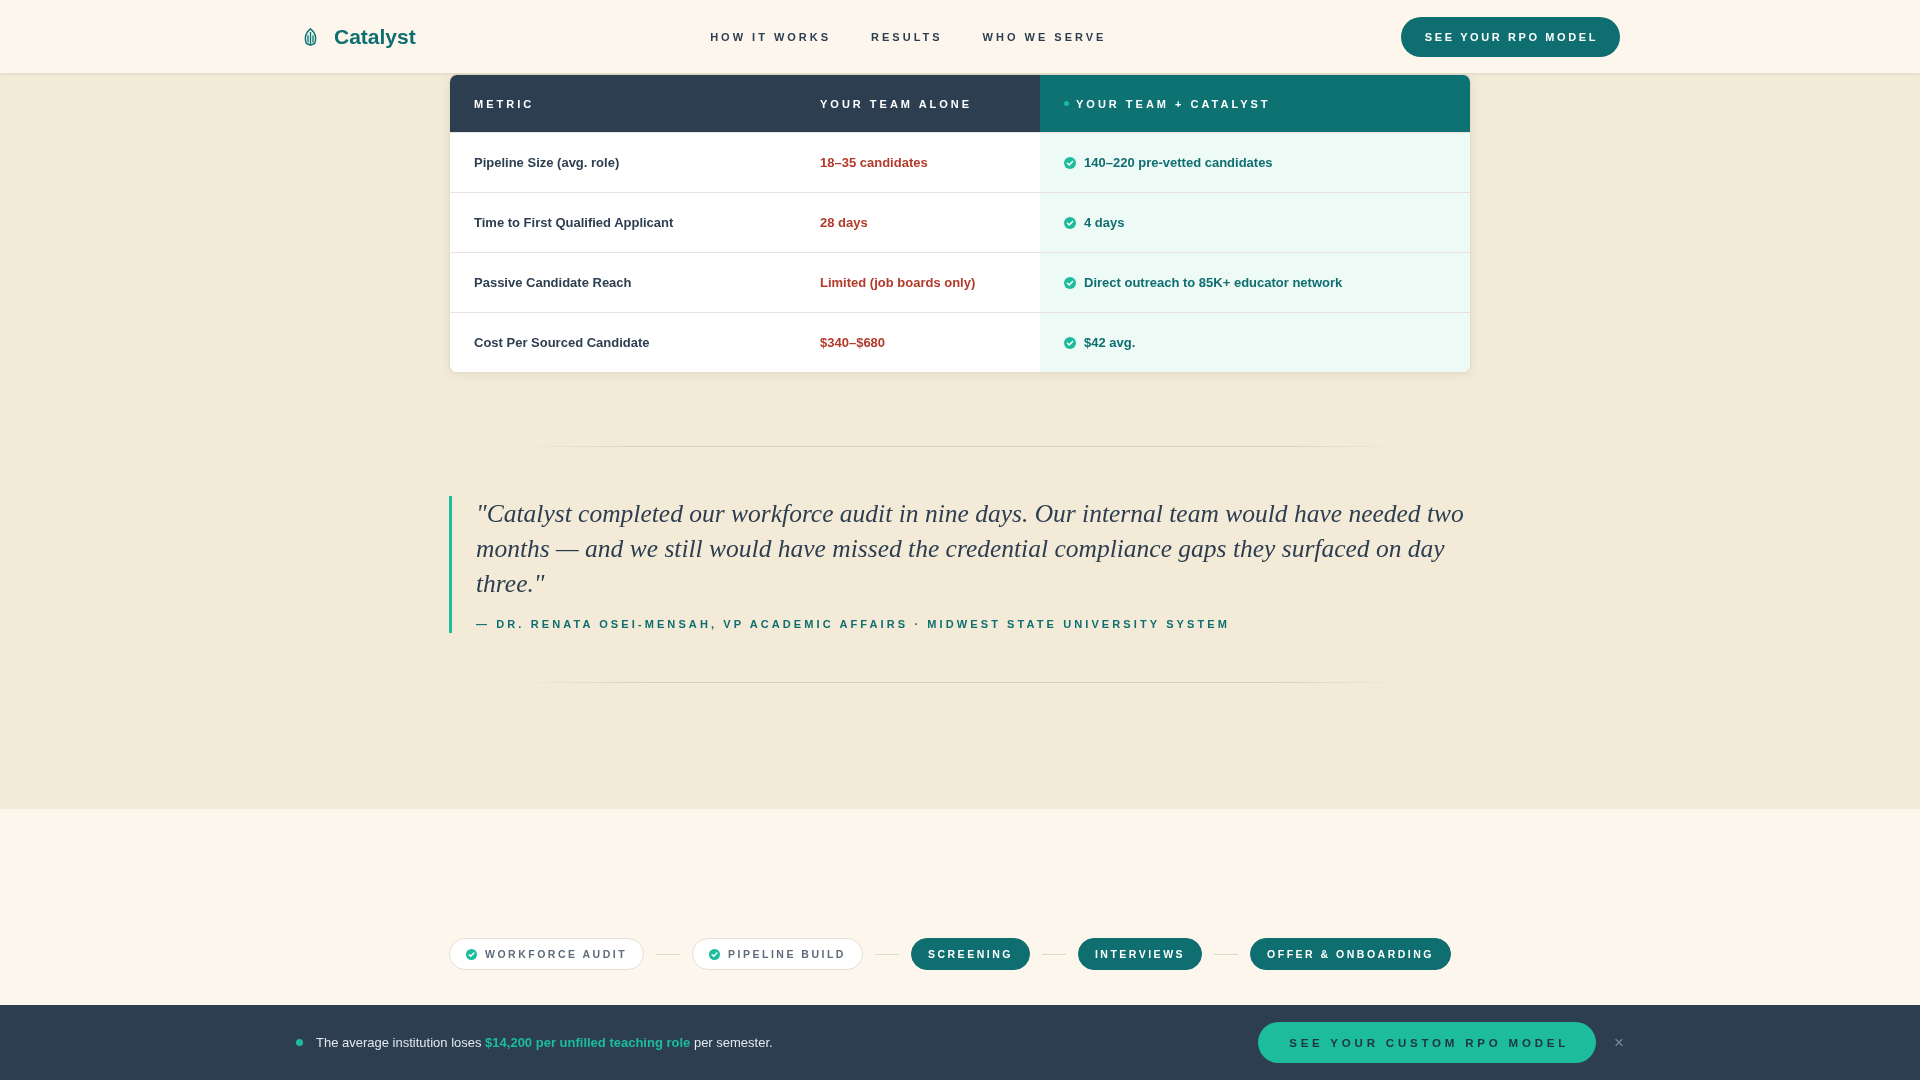 The height and width of the screenshot is (1080, 1920). I want to click on step-pill: WORKFORCE AUDIT, so click(547, 954).